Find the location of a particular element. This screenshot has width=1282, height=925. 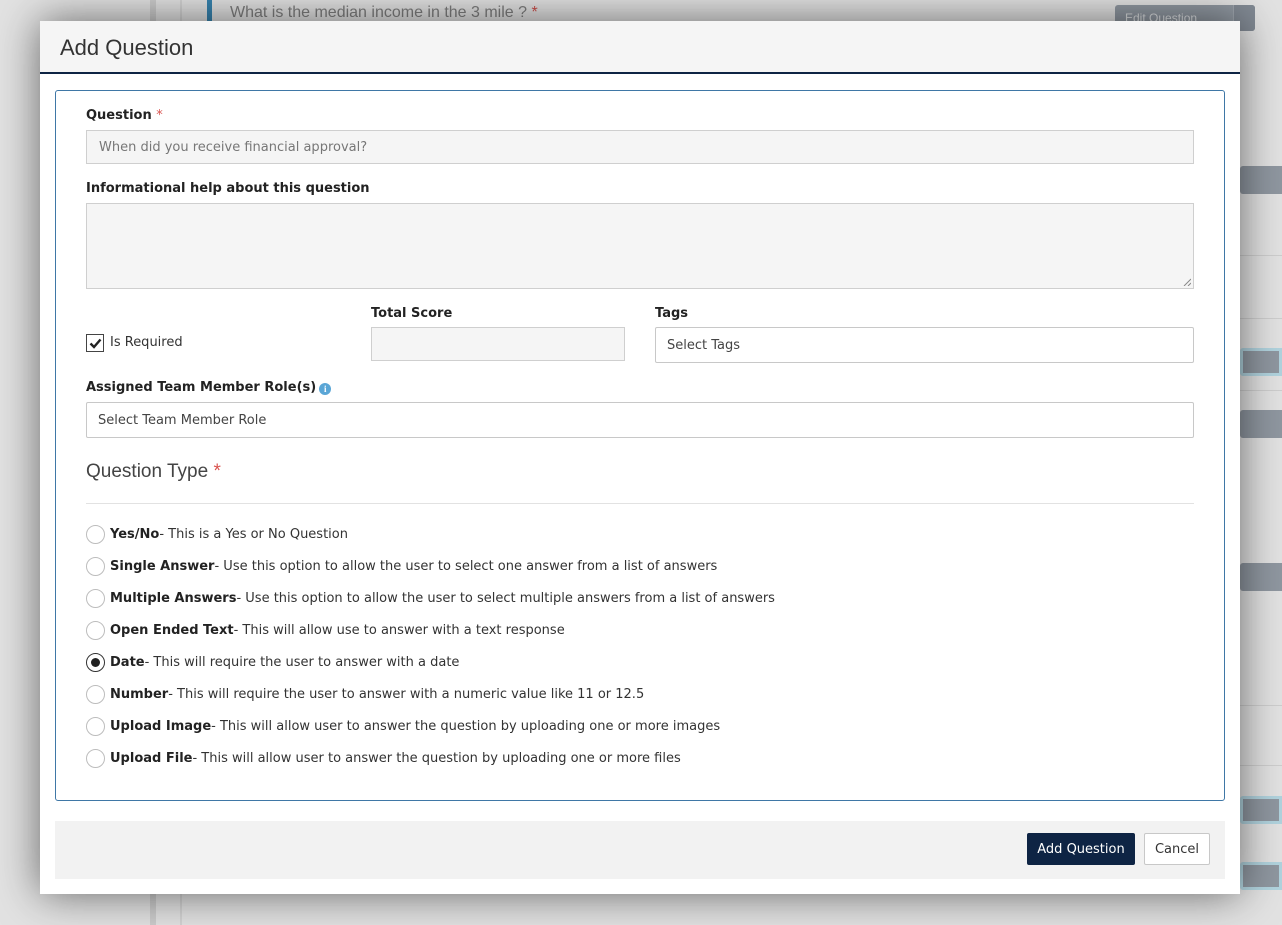

total-score-label: Total Score is located at coordinates (412, 313).